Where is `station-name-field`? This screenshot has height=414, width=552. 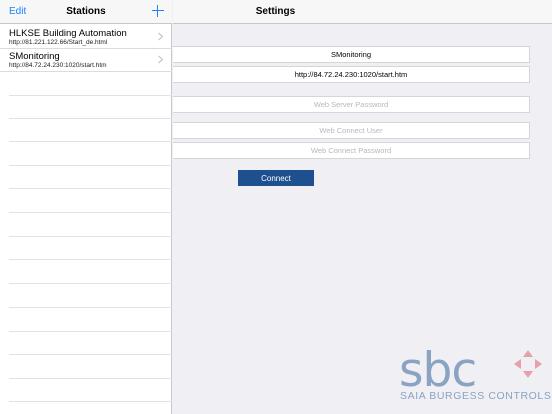 station-name-field is located at coordinates (351, 54).